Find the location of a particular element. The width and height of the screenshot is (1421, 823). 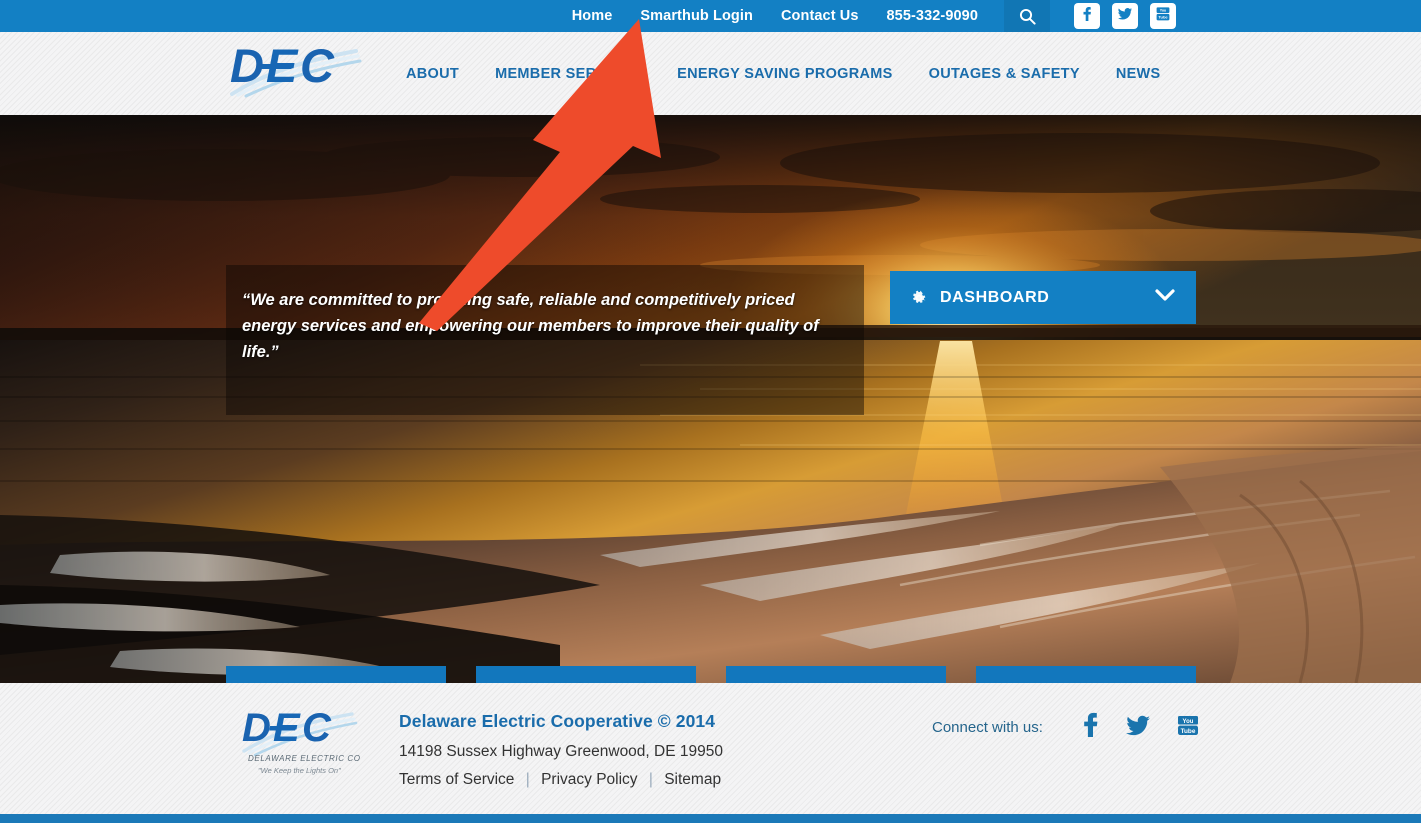

top-link-smarthub-login: Smarthub Login is located at coordinates (696, 16).